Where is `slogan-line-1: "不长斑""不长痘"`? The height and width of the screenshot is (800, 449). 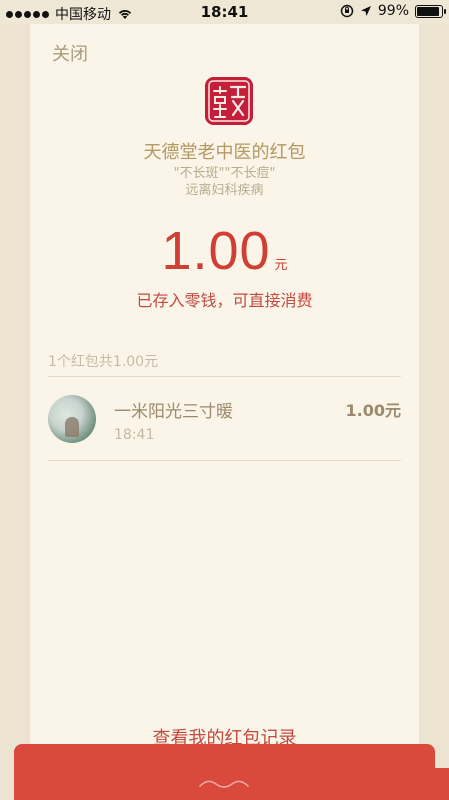 slogan-line-1: "不长斑""不长痘" is located at coordinates (224, 173).